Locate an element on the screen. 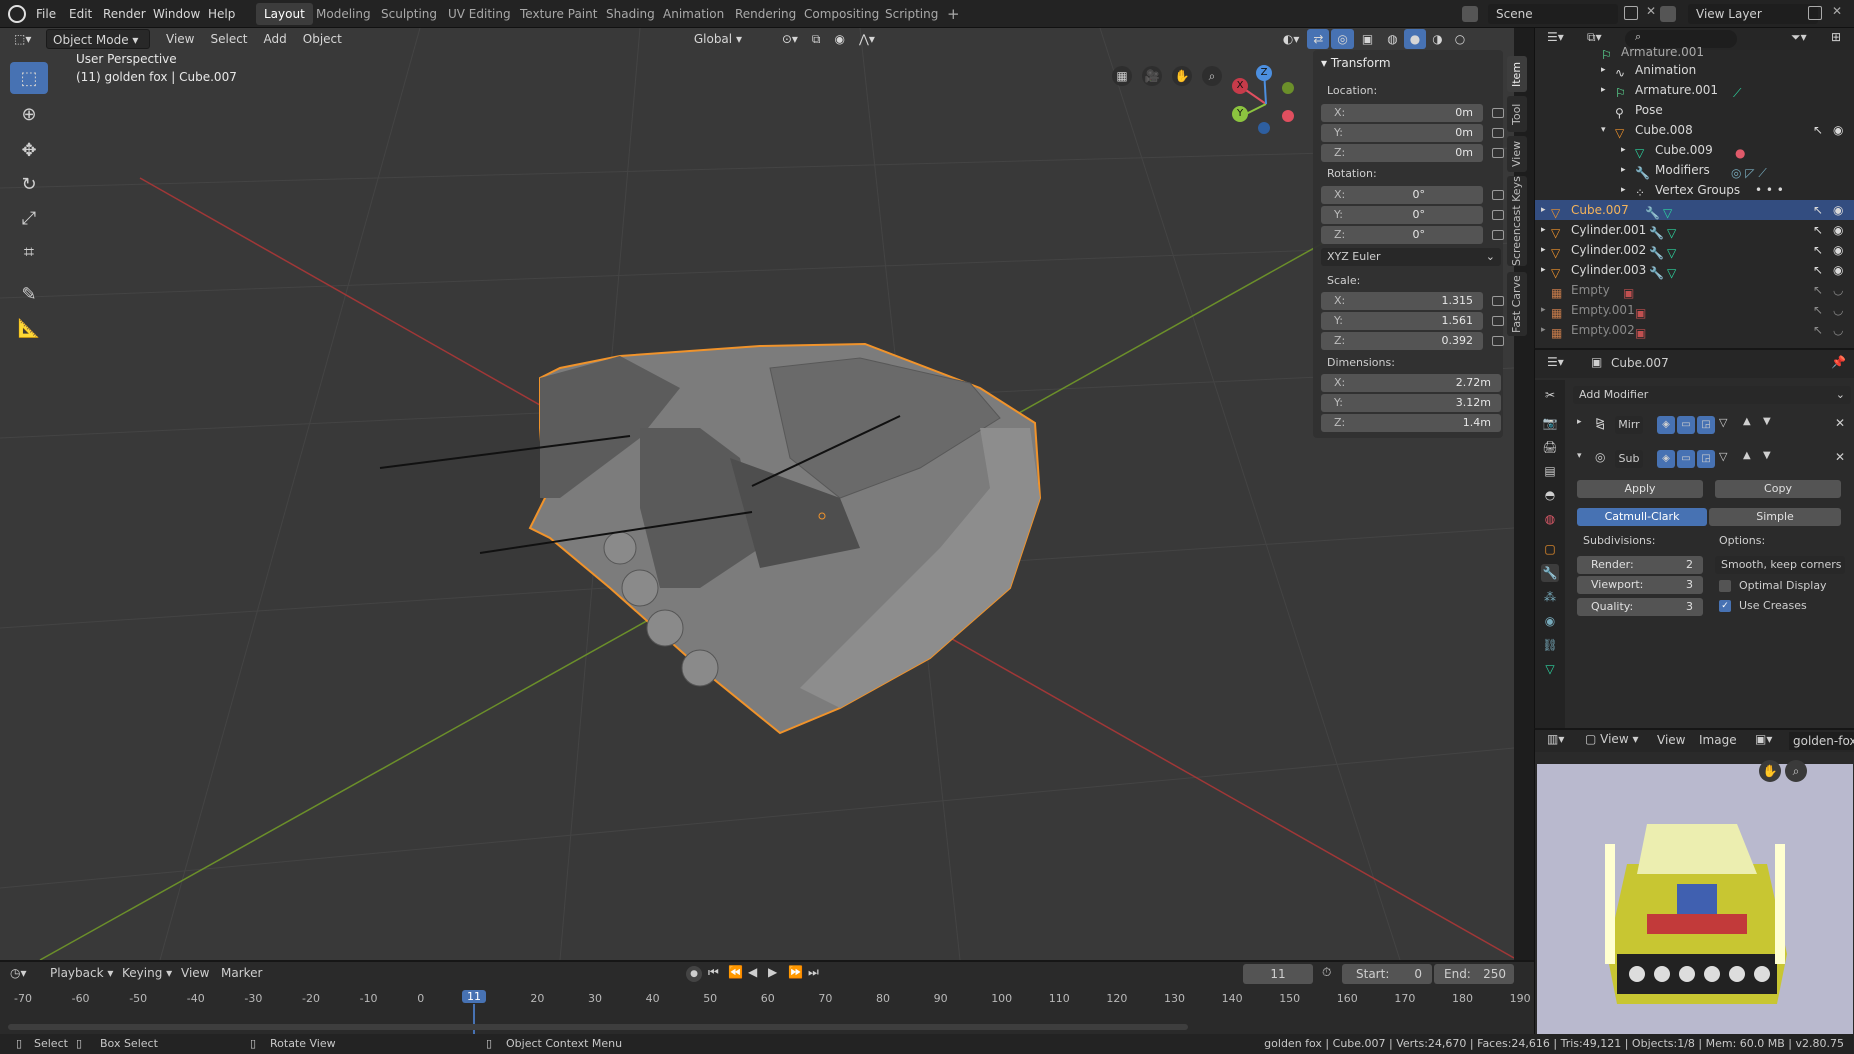 The width and height of the screenshot is (1854, 1054). physics-tab-icon: ◉ is located at coordinates (1550, 621).